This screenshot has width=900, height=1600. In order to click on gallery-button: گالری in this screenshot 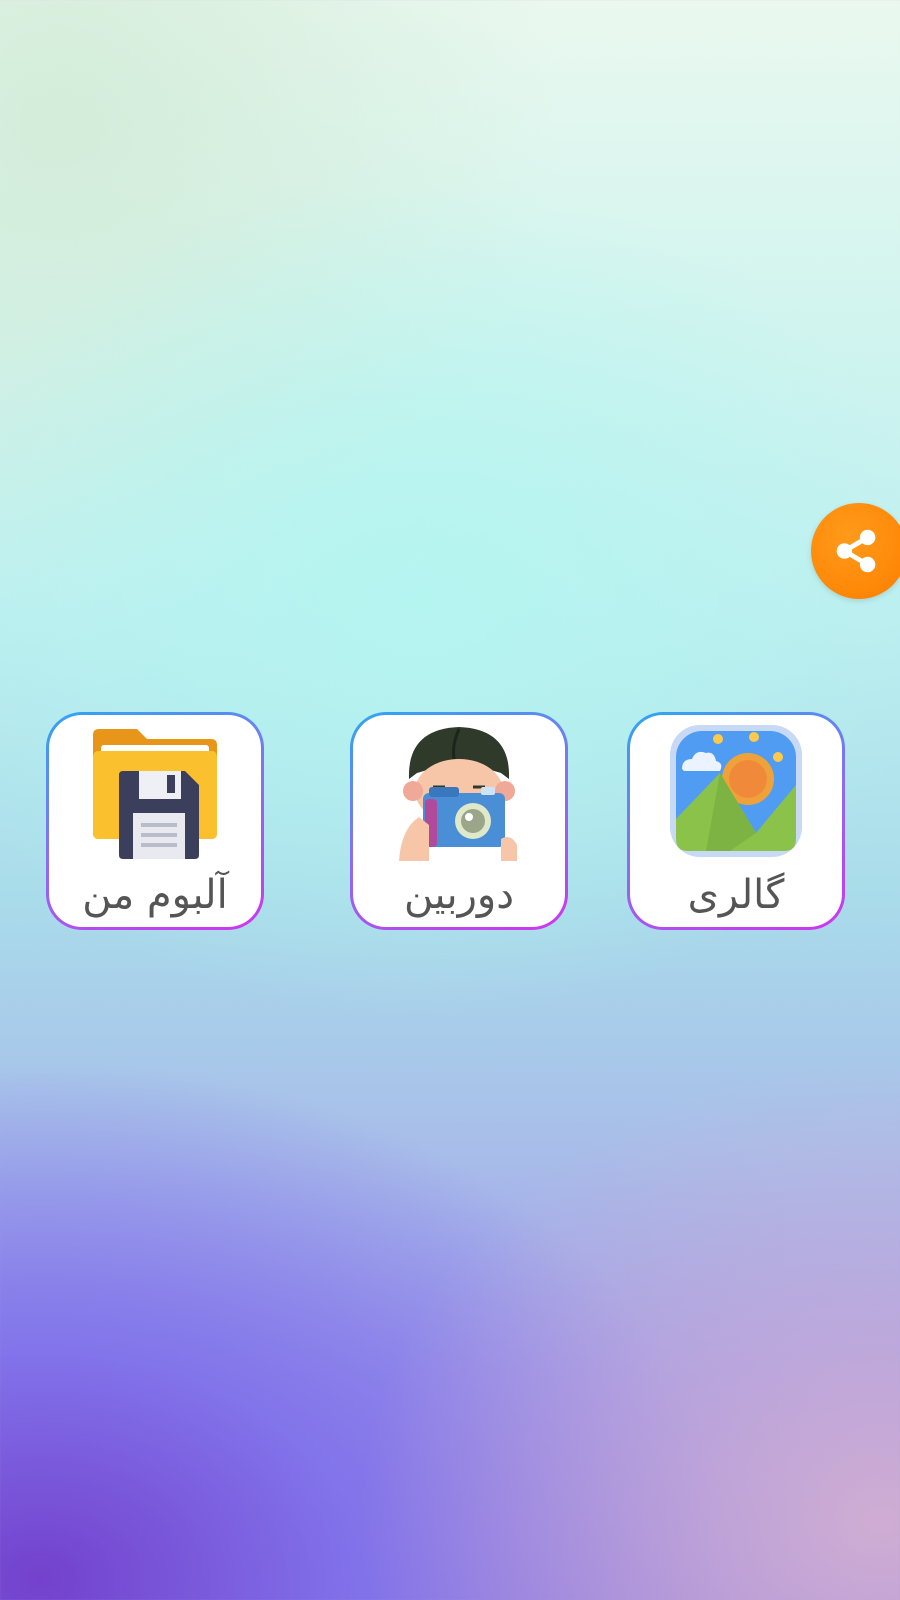, I will do `click(736, 821)`.